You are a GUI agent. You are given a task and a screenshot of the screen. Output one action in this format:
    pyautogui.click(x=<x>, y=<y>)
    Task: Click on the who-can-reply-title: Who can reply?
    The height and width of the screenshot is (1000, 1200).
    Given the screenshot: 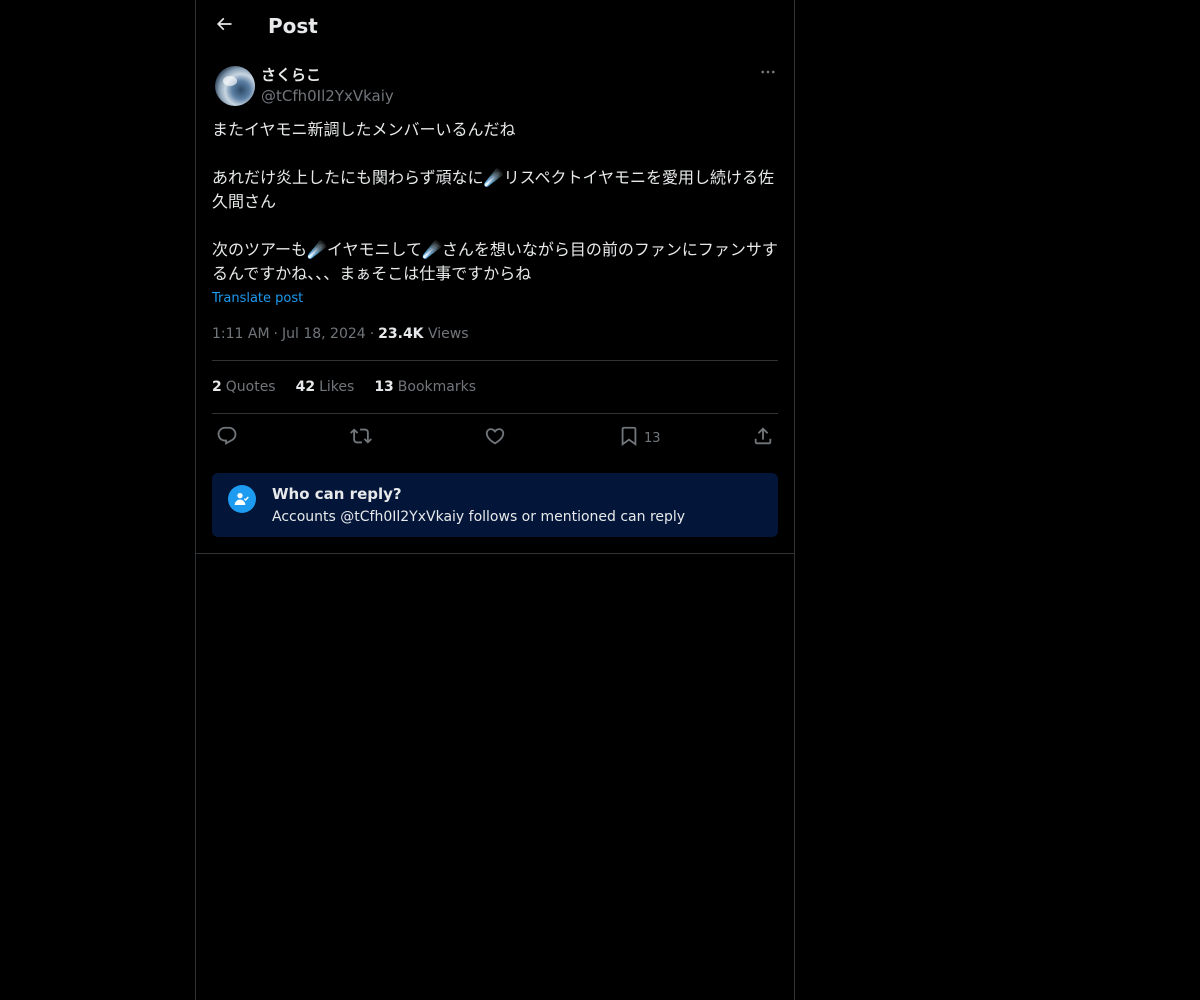 What is the action you would take?
    pyautogui.click(x=337, y=494)
    